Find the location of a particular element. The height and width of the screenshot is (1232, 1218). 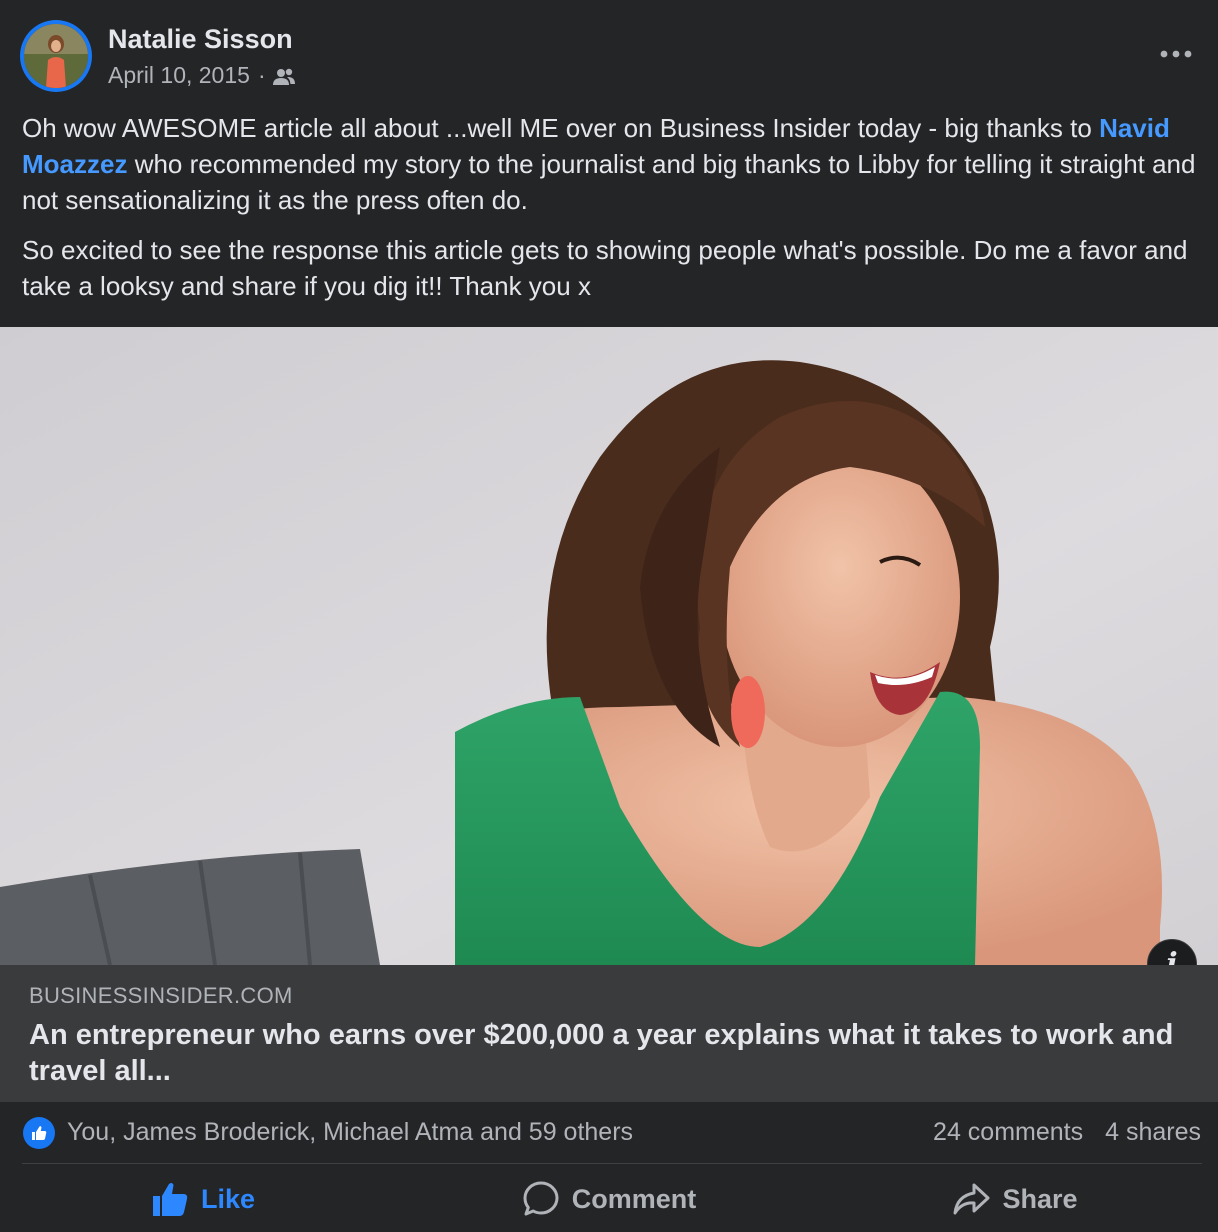

more-horizontal-icon is located at coordinates (1176, 54).